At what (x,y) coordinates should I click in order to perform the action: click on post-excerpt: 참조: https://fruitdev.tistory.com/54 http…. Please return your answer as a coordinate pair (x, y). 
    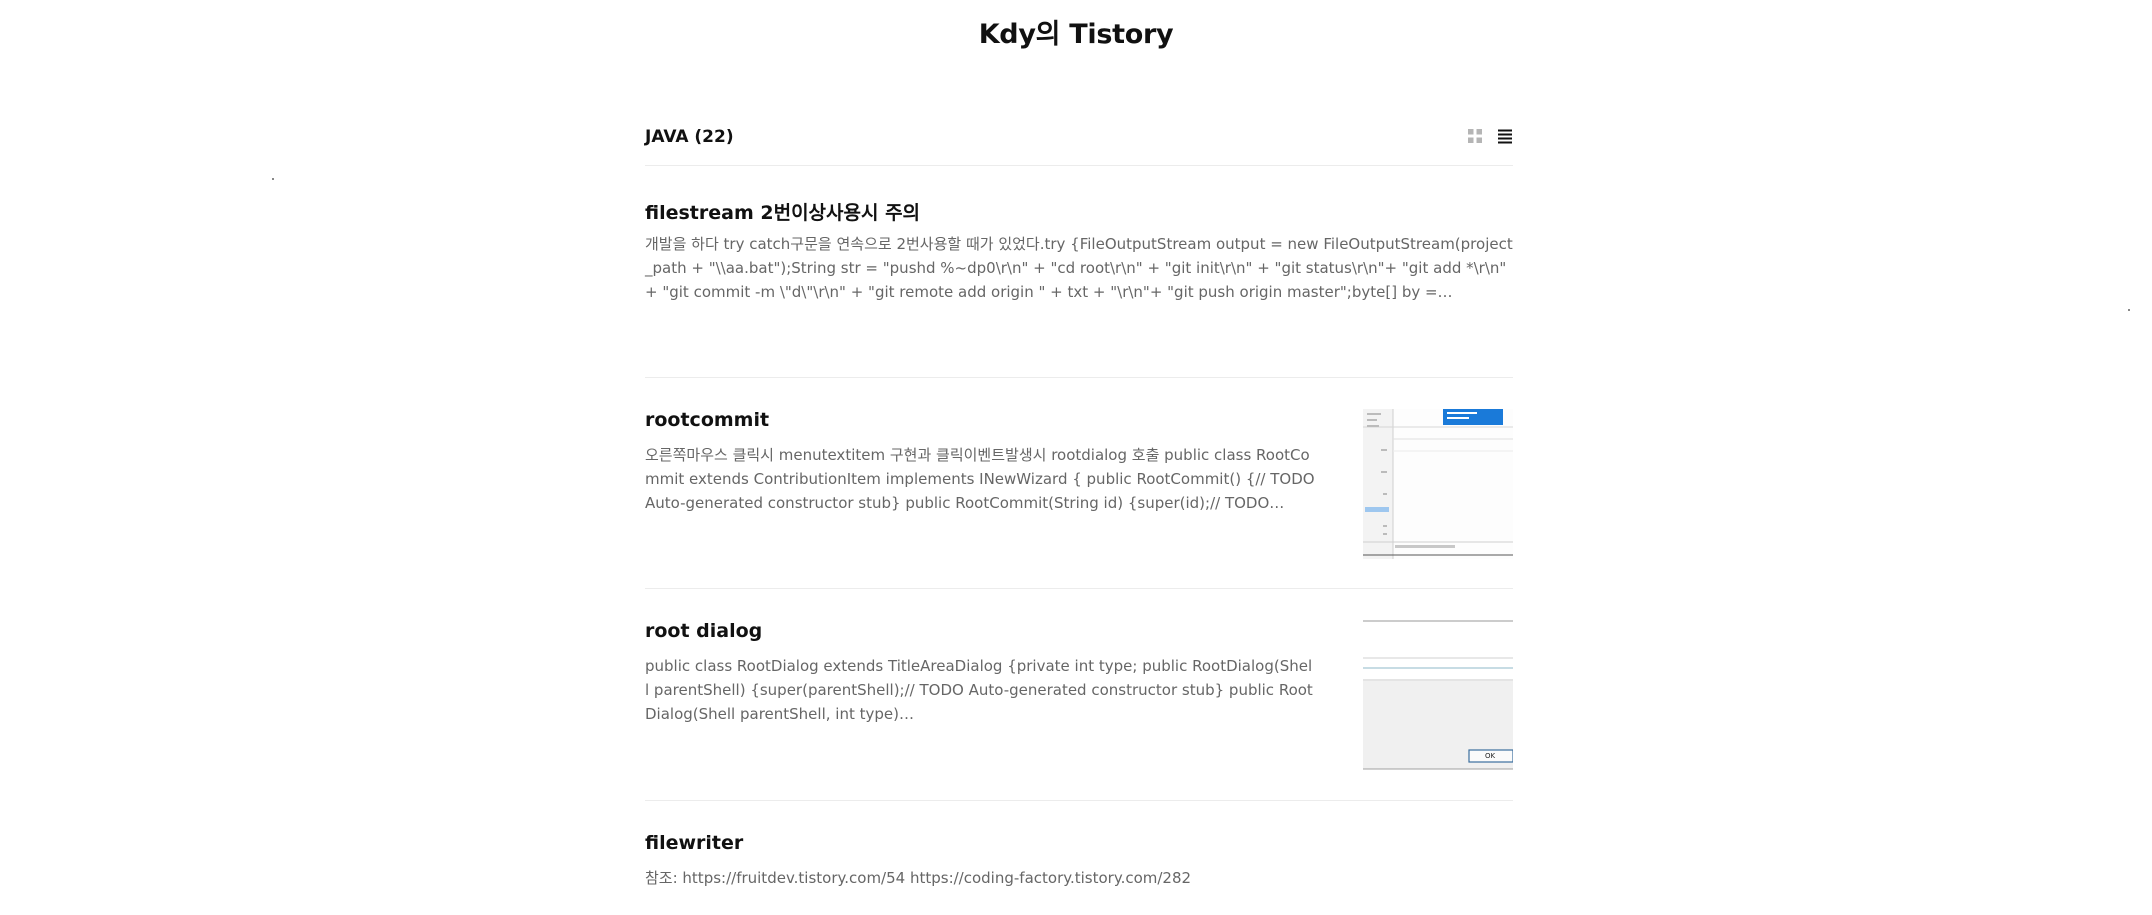
    Looking at the image, I should click on (918, 878).